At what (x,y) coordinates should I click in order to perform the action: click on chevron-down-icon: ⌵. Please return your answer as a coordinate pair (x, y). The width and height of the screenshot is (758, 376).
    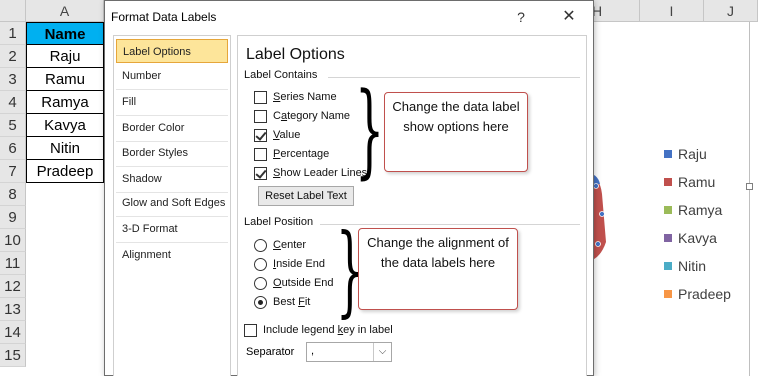
    Looking at the image, I should click on (382, 352).